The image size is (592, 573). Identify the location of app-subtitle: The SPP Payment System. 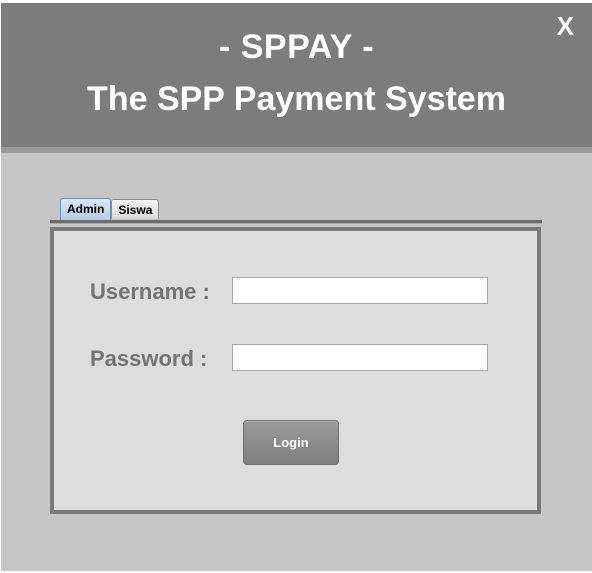
(296, 99).